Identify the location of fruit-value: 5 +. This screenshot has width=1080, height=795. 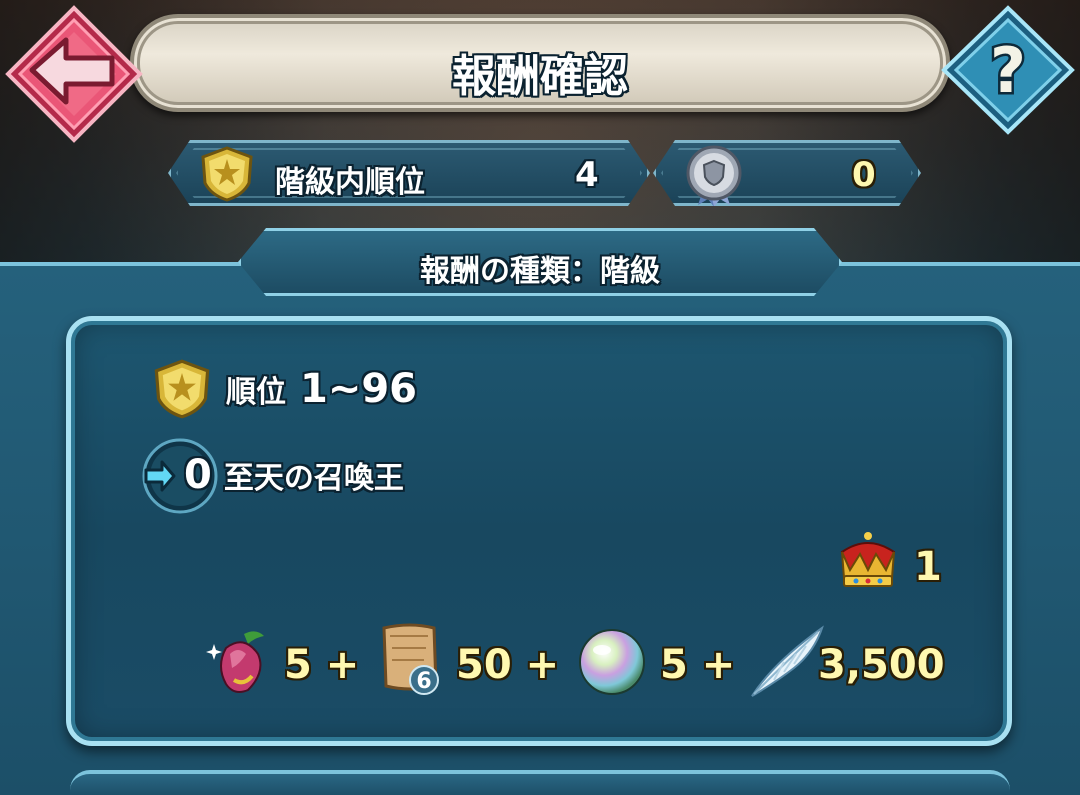
(322, 665).